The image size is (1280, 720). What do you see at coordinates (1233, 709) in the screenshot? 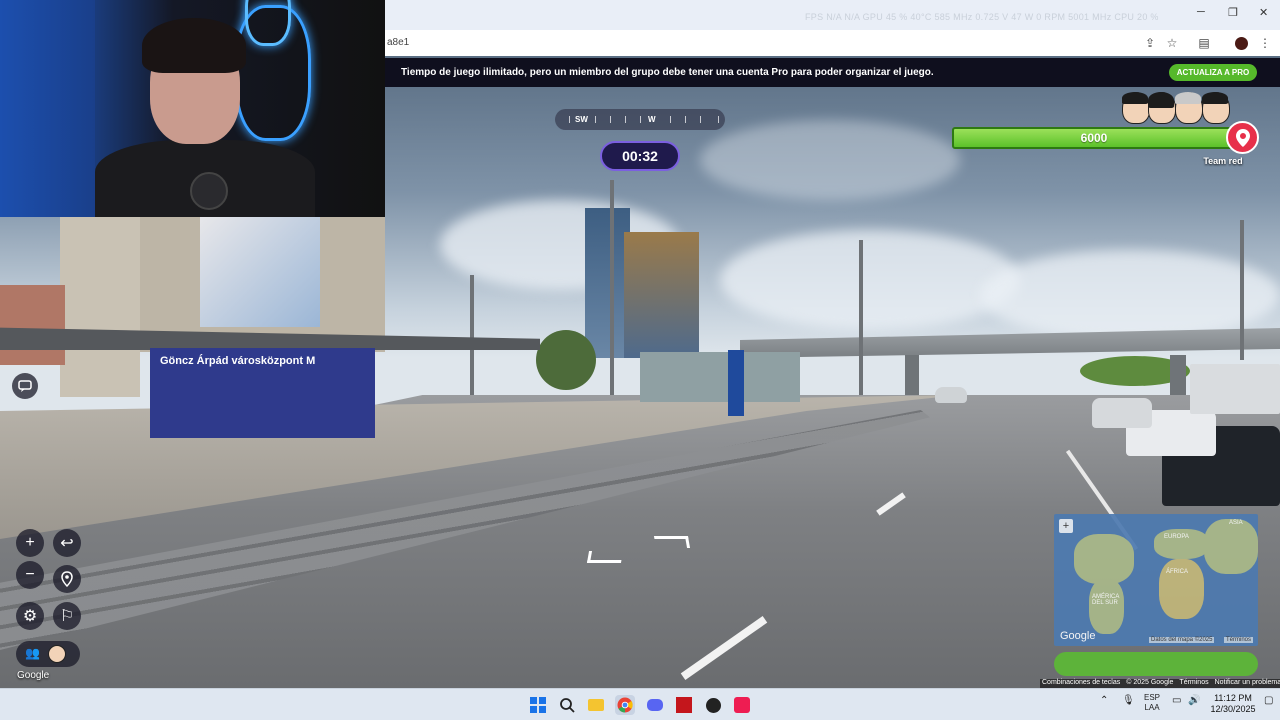
I see `clock-date: 12/30/2025` at bounding box center [1233, 709].